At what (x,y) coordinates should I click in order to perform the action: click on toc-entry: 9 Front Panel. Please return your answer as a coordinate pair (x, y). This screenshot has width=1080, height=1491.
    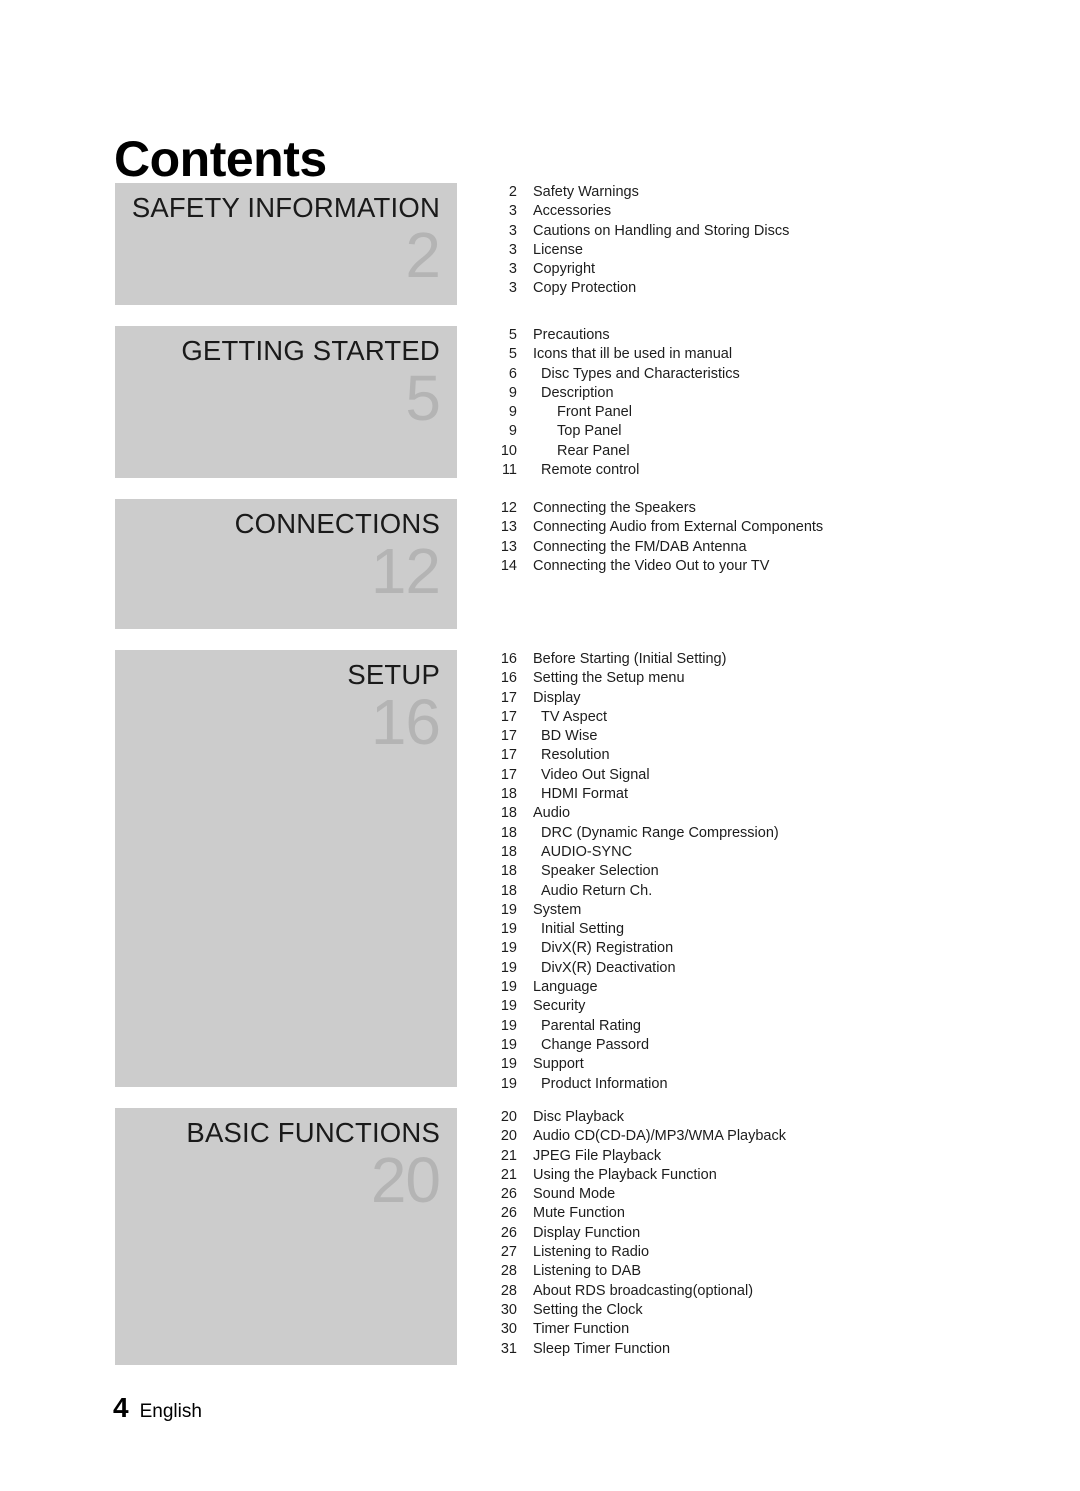
    Looking at the image, I should click on (728, 412).